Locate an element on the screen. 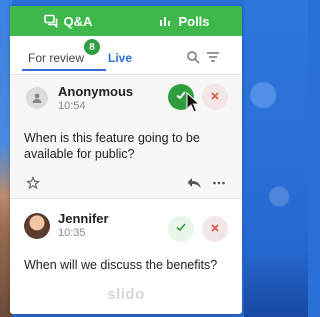  tab-for-review: For review is located at coordinates (56, 58).